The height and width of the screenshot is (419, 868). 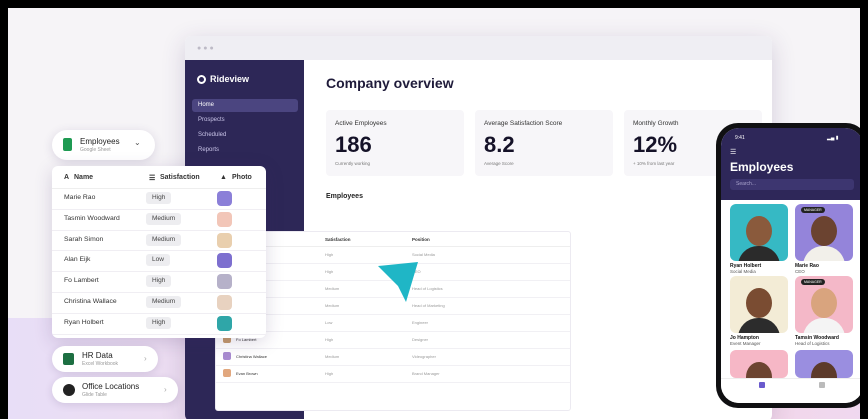 I want to click on nav-item-prospects: Prospects, so click(x=245, y=120).